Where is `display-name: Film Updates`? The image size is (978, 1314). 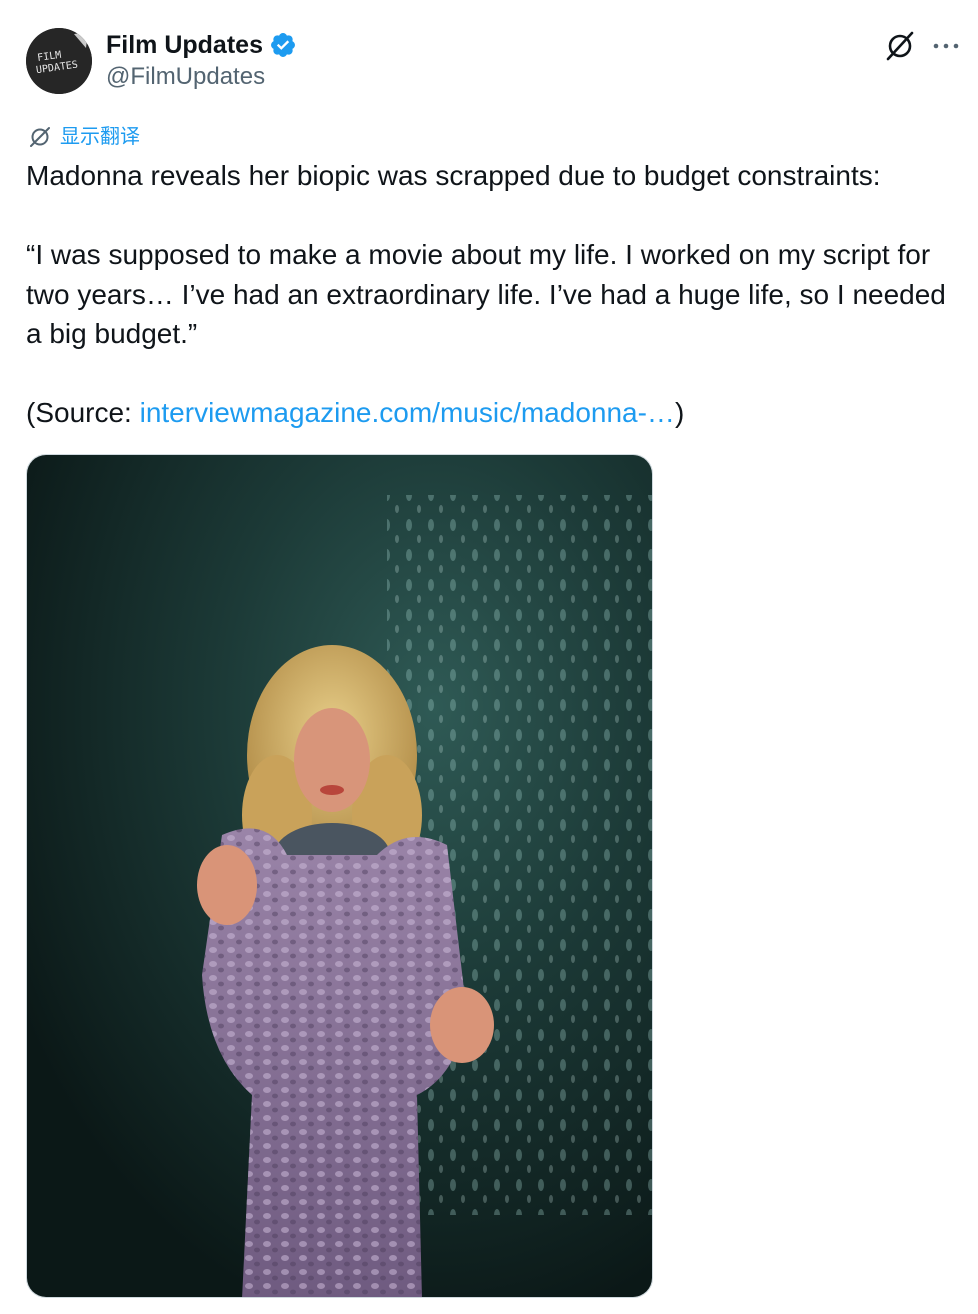
display-name: Film Updates is located at coordinates (184, 45).